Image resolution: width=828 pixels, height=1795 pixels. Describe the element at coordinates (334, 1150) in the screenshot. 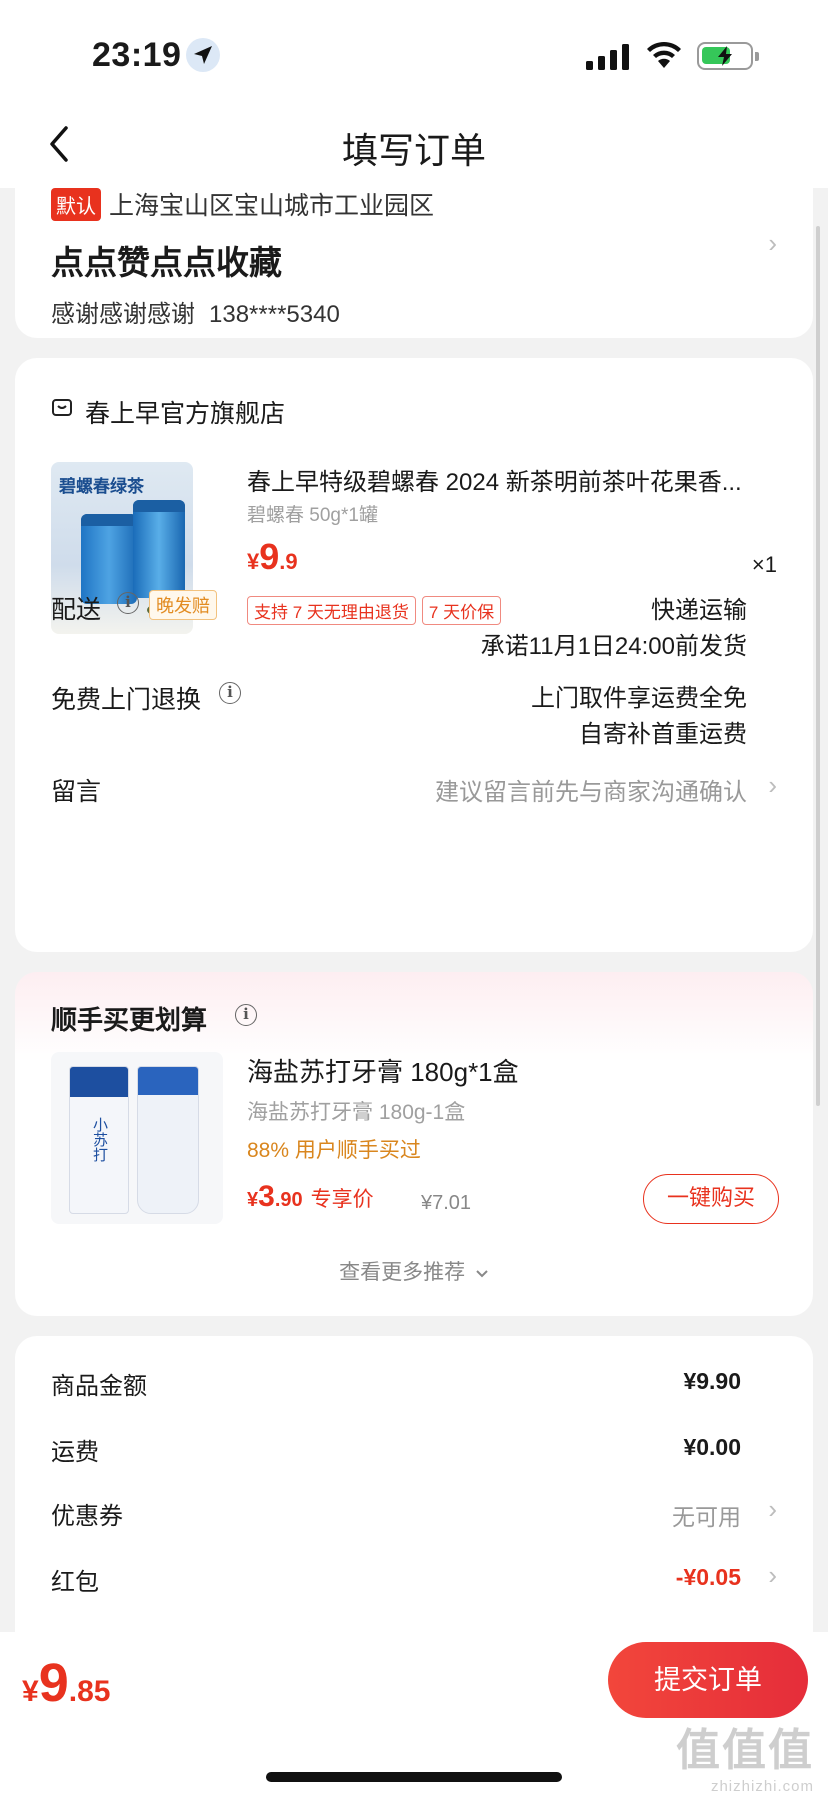

I see `upsell-bought-rate: 88% 用户顺手买过` at that location.